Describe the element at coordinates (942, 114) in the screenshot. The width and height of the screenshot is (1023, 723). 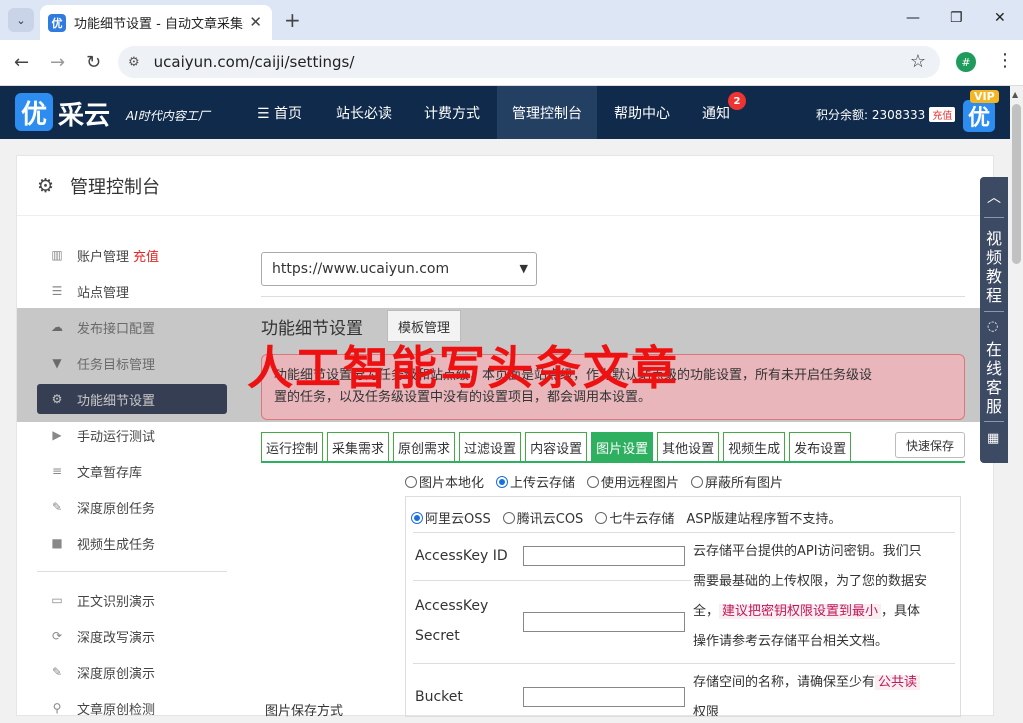
I see `recharge-tag: 充值` at that location.